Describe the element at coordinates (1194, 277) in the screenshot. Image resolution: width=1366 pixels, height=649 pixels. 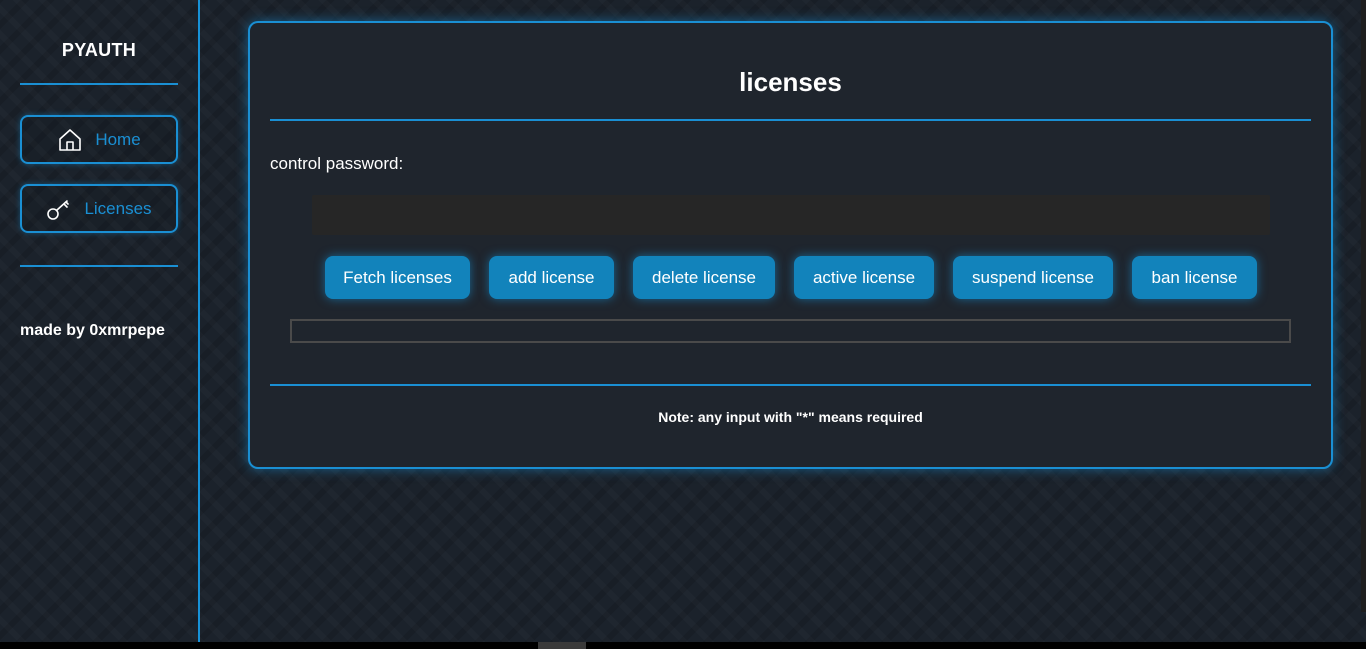
I see `ban-license-button: ban license` at that location.